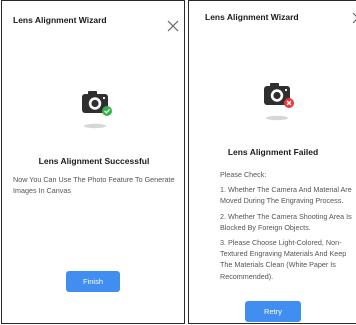 The height and width of the screenshot is (325, 356). I want to click on retry-button: Retry, so click(273, 311).